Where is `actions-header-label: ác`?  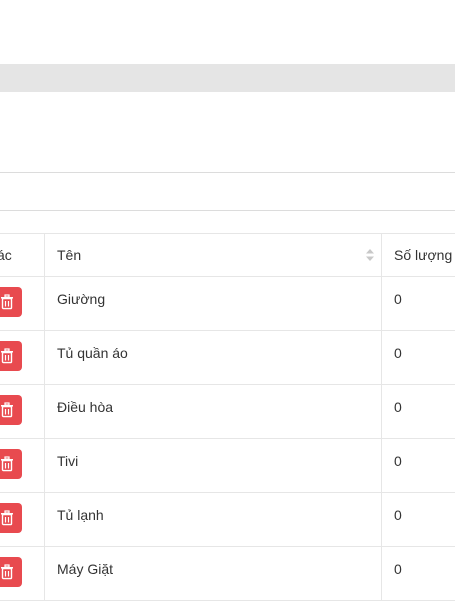 actions-header-label: ác is located at coordinates (6, 255).